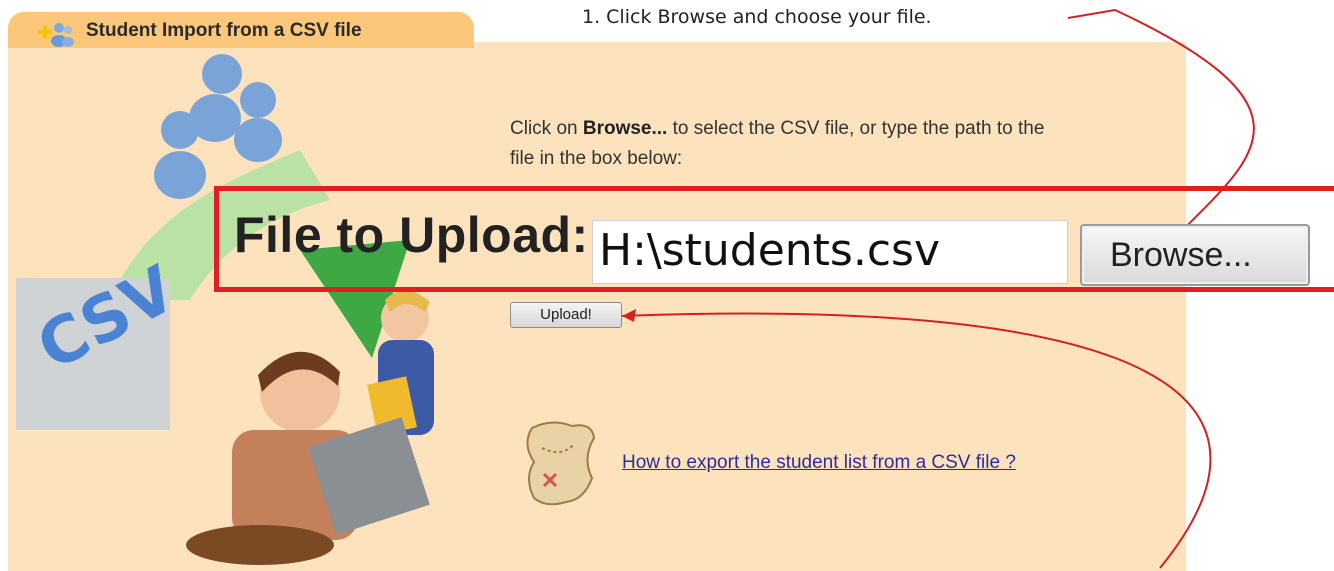  Describe the element at coordinates (830, 252) in the screenshot. I see `file-path-input: H:\students.csv` at that location.